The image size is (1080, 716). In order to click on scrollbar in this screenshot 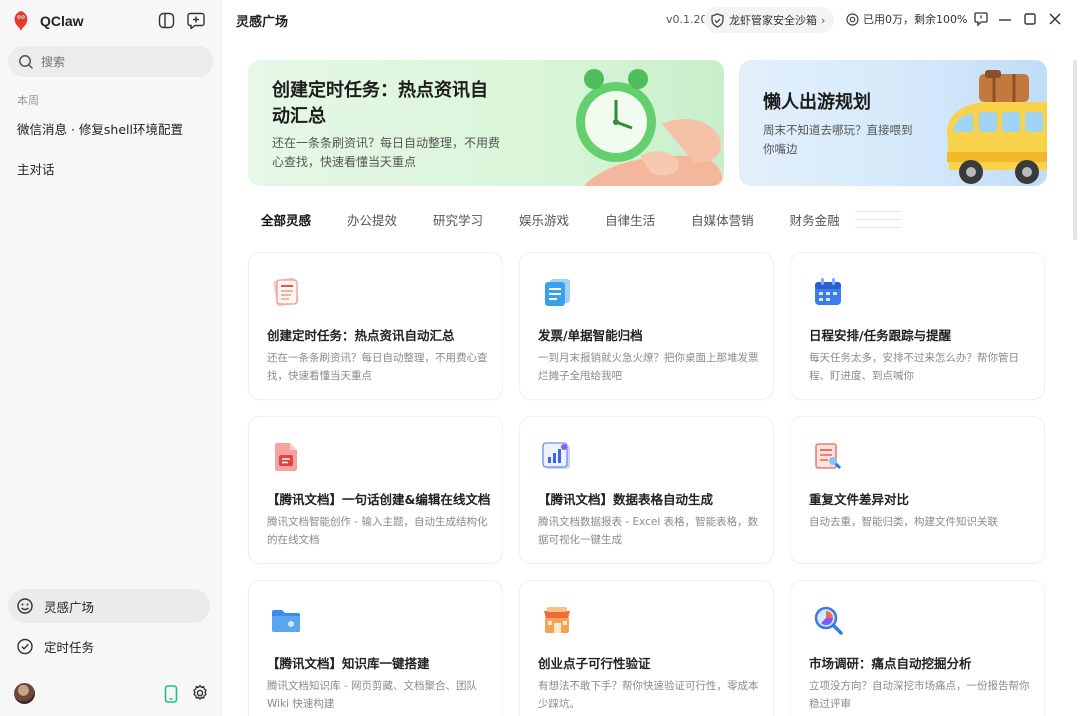, I will do `click(1075, 150)`.